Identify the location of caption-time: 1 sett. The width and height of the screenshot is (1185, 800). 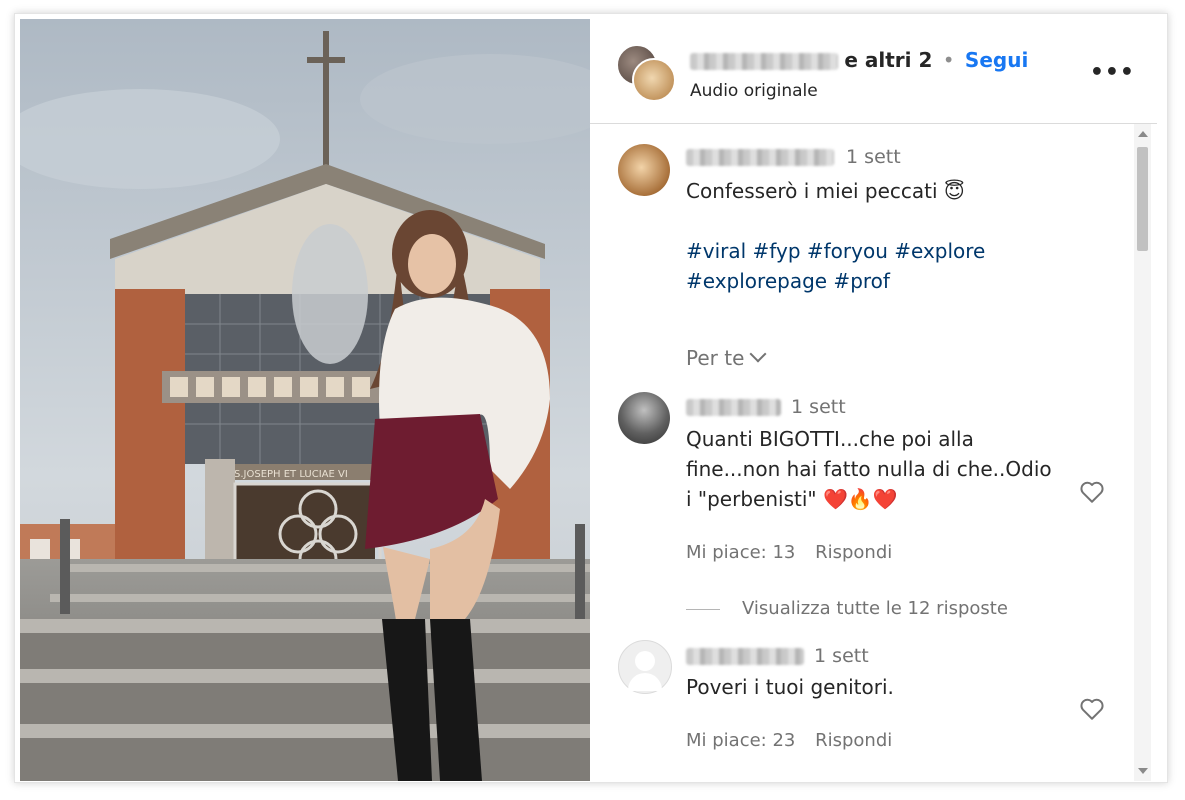
(873, 157).